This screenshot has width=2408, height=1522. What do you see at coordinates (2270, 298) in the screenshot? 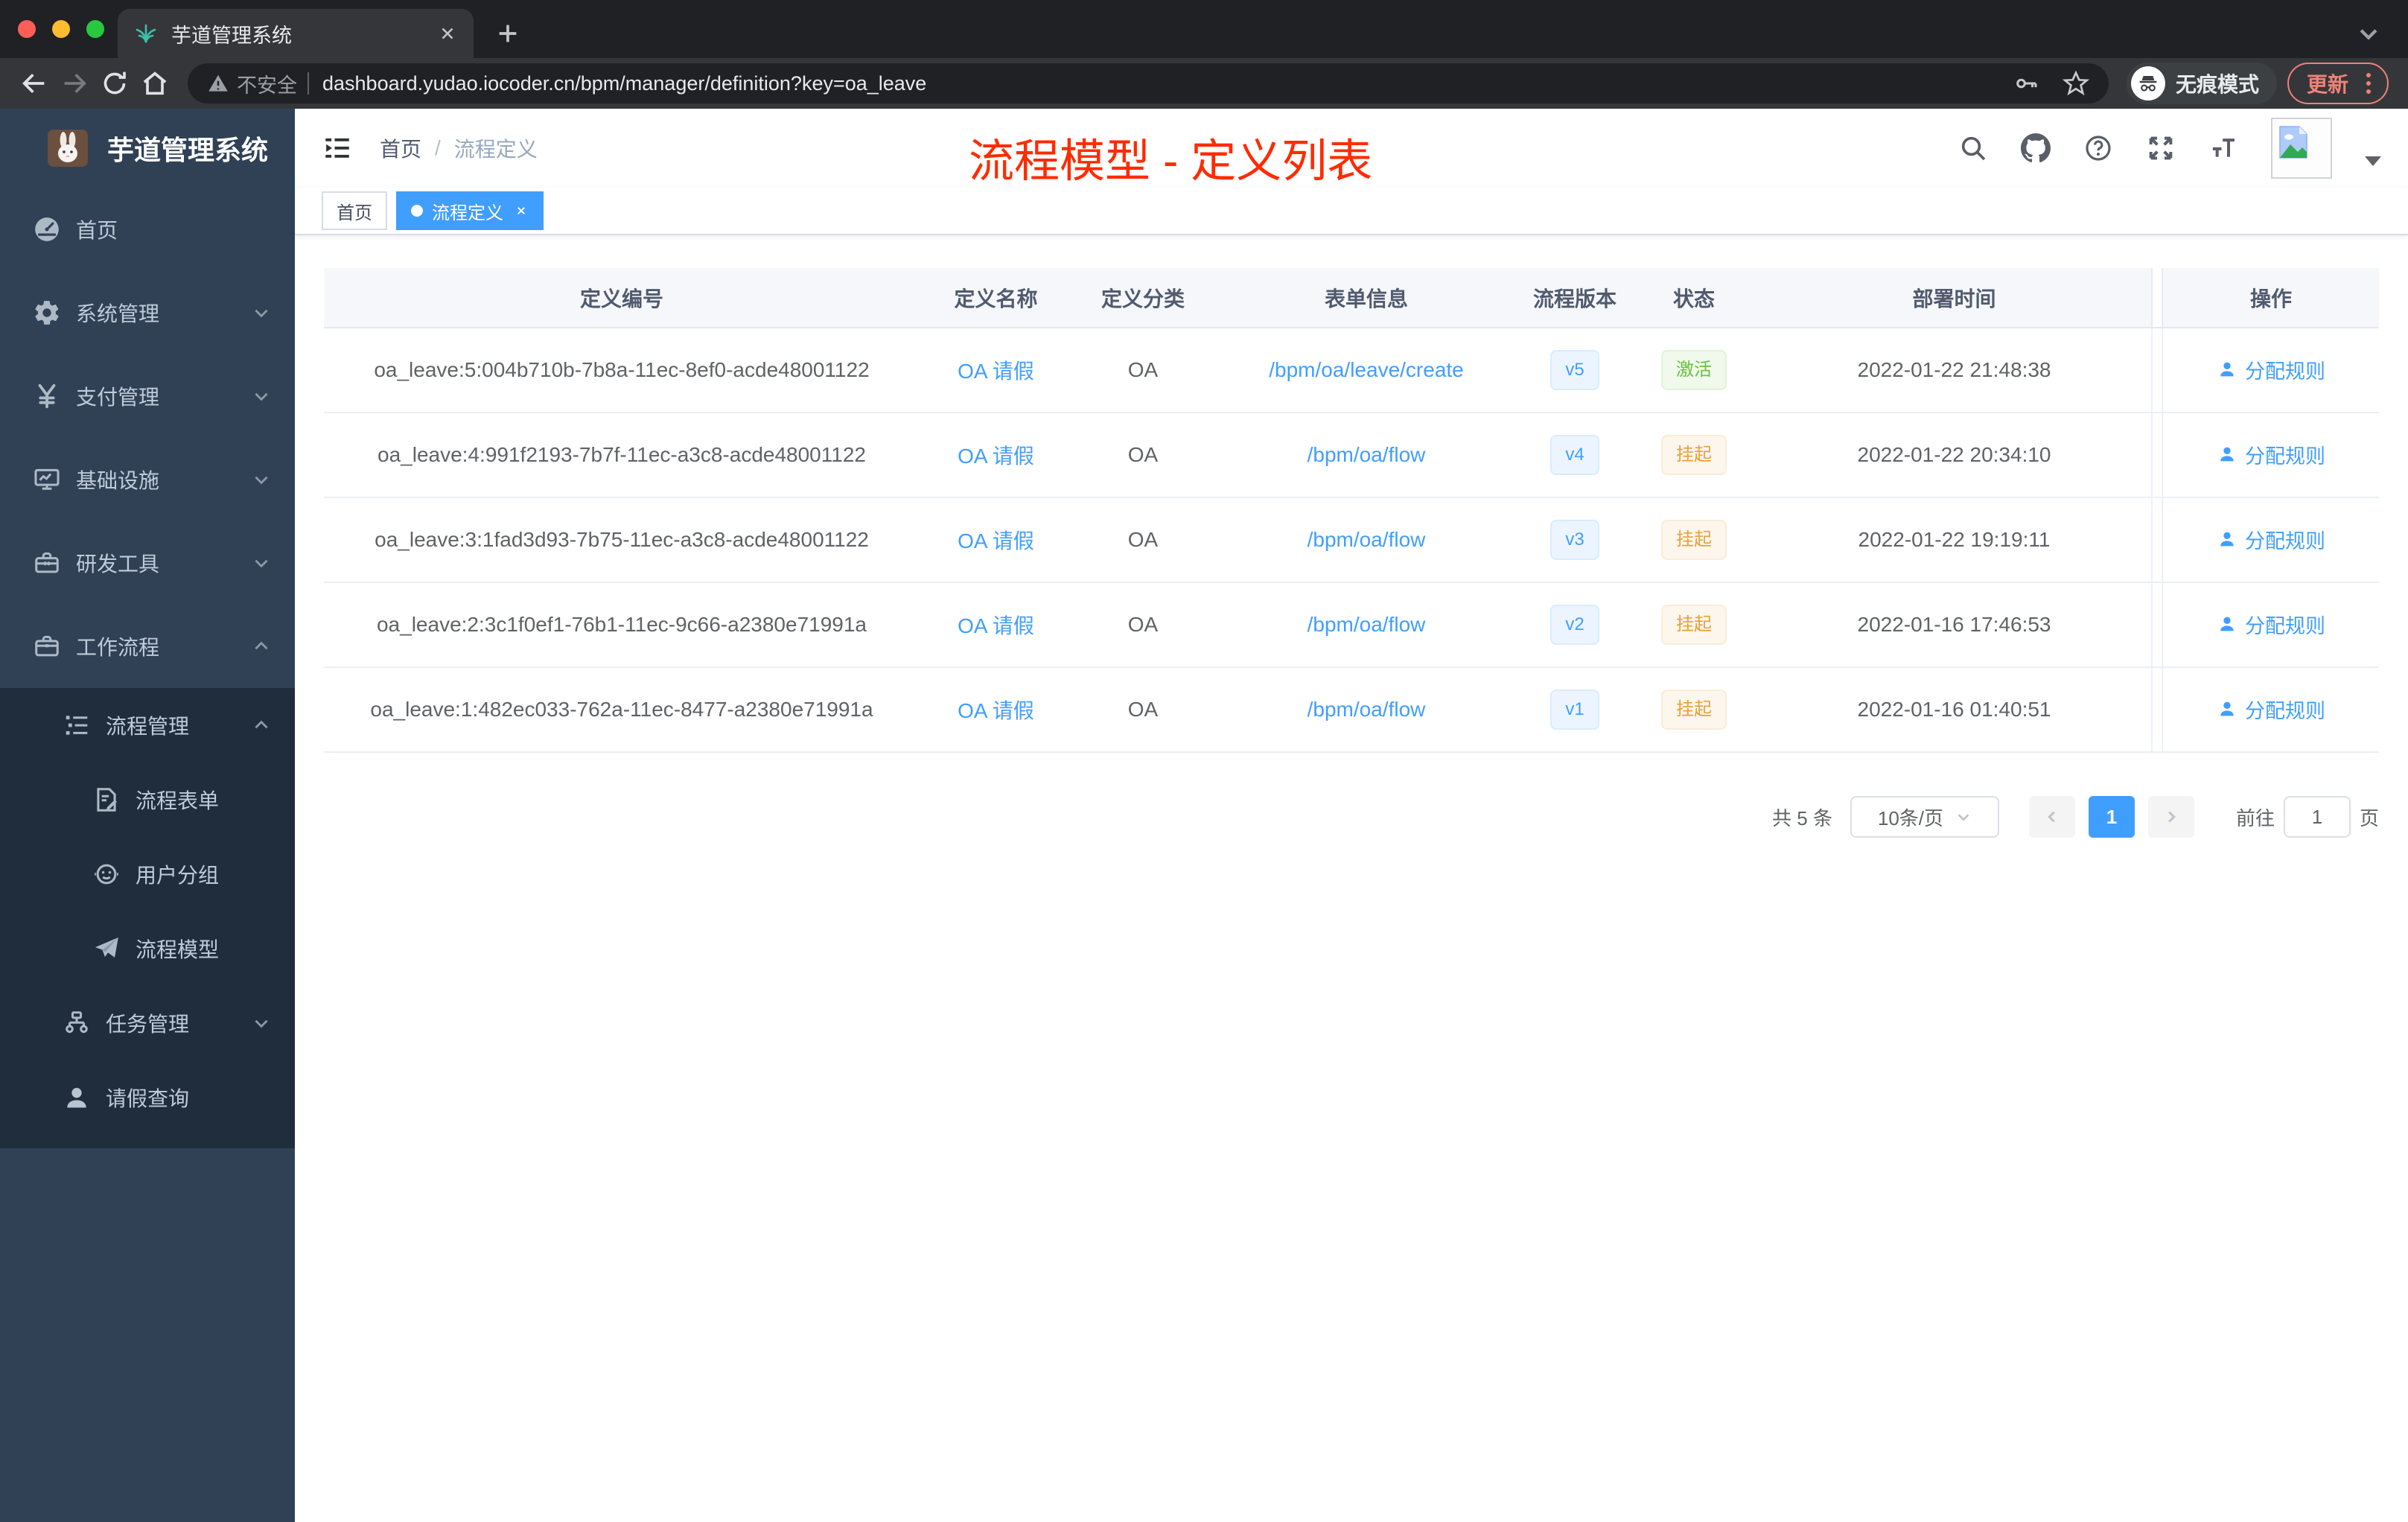
I see `col-actions: 操作` at bounding box center [2270, 298].